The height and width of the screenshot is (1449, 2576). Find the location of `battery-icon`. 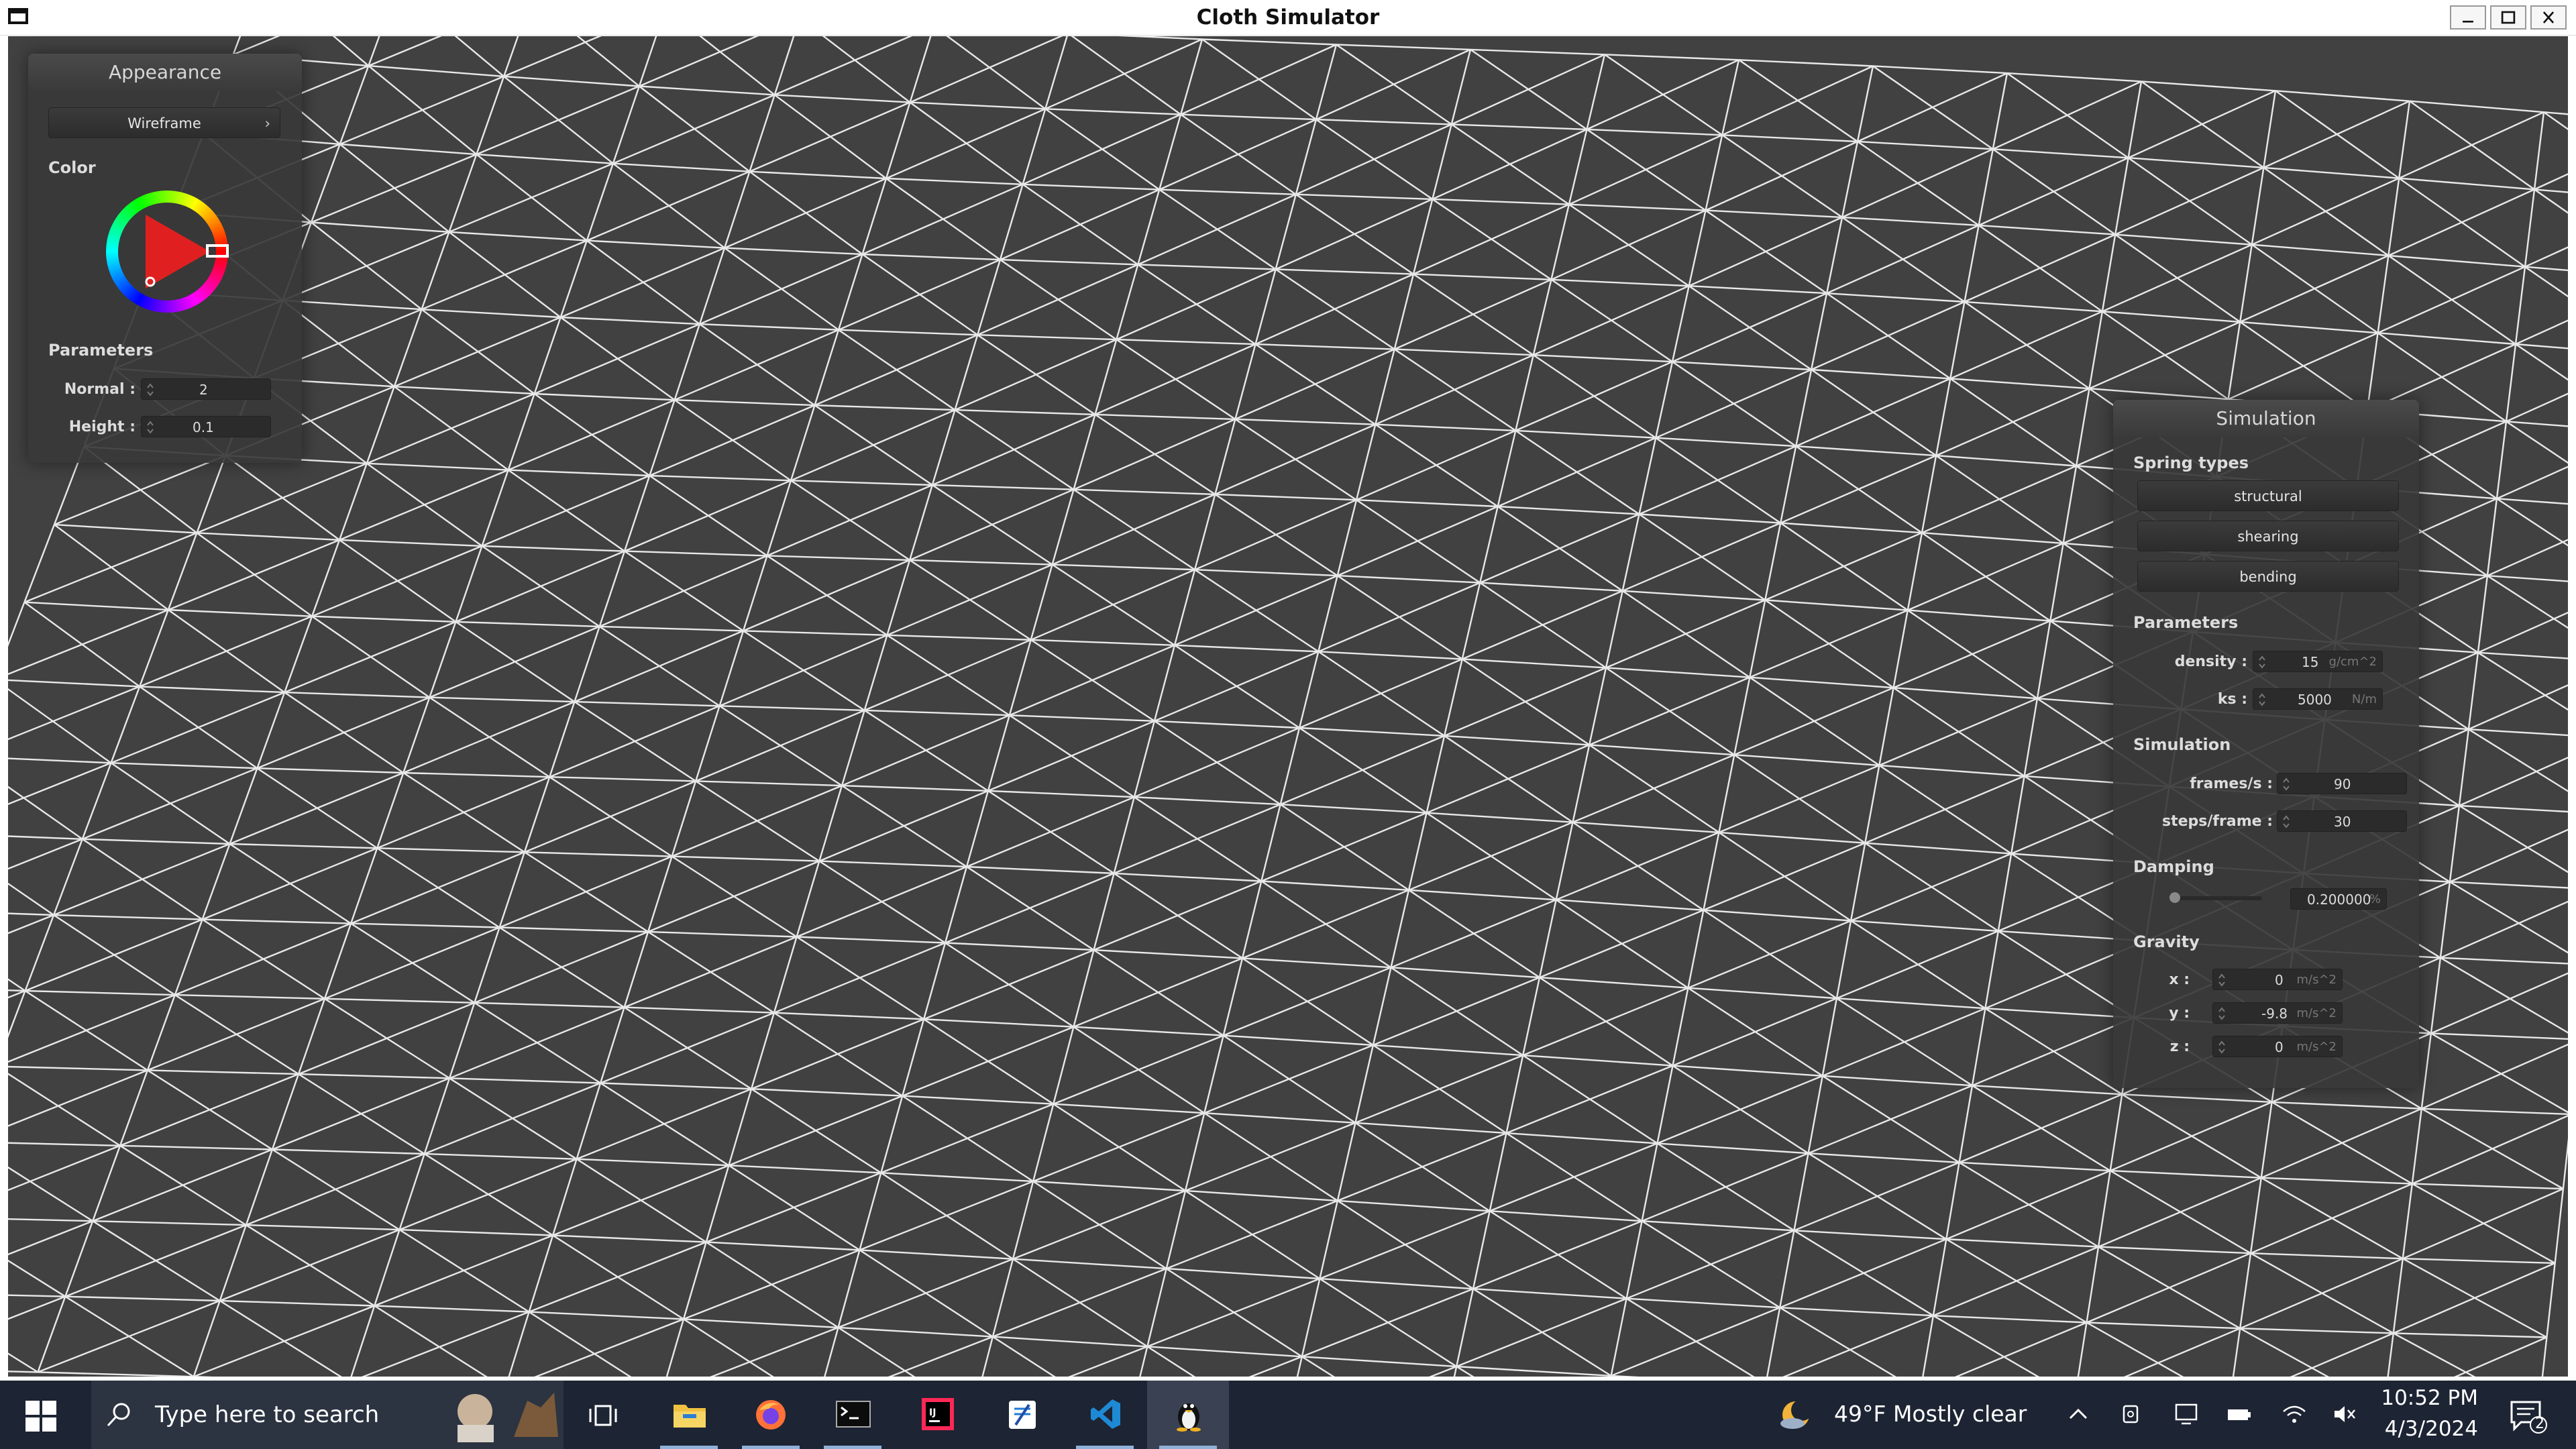

battery-icon is located at coordinates (2239, 1414).